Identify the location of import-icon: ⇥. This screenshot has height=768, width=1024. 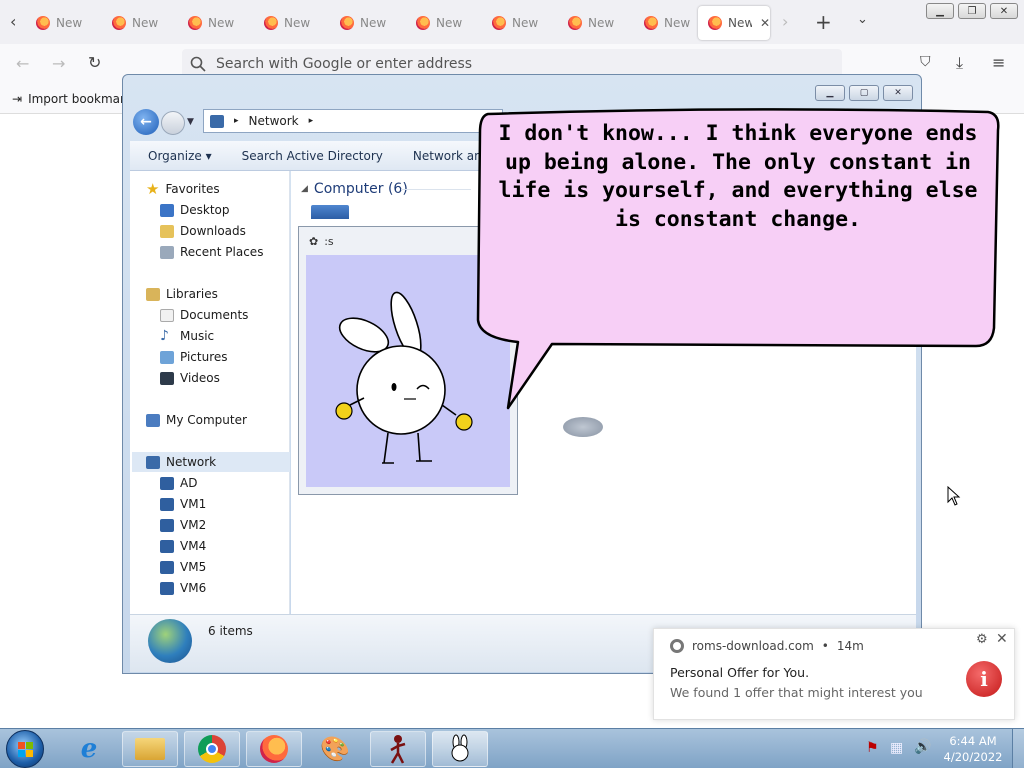
(17, 99).